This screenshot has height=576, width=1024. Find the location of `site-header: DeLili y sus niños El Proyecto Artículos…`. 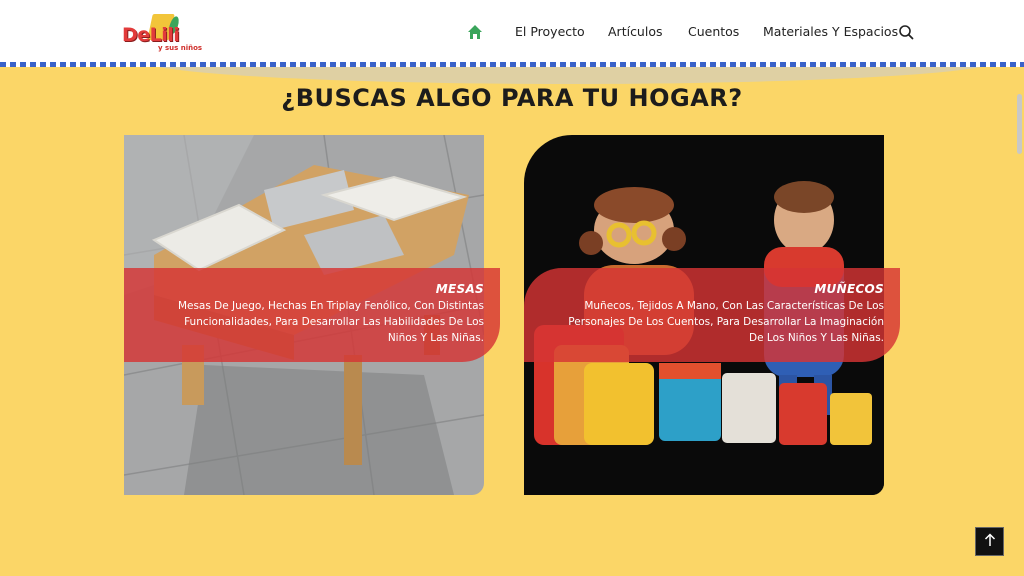

site-header: DeLili y sus niños El Proyecto Artículos… is located at coordinates (512, 33).